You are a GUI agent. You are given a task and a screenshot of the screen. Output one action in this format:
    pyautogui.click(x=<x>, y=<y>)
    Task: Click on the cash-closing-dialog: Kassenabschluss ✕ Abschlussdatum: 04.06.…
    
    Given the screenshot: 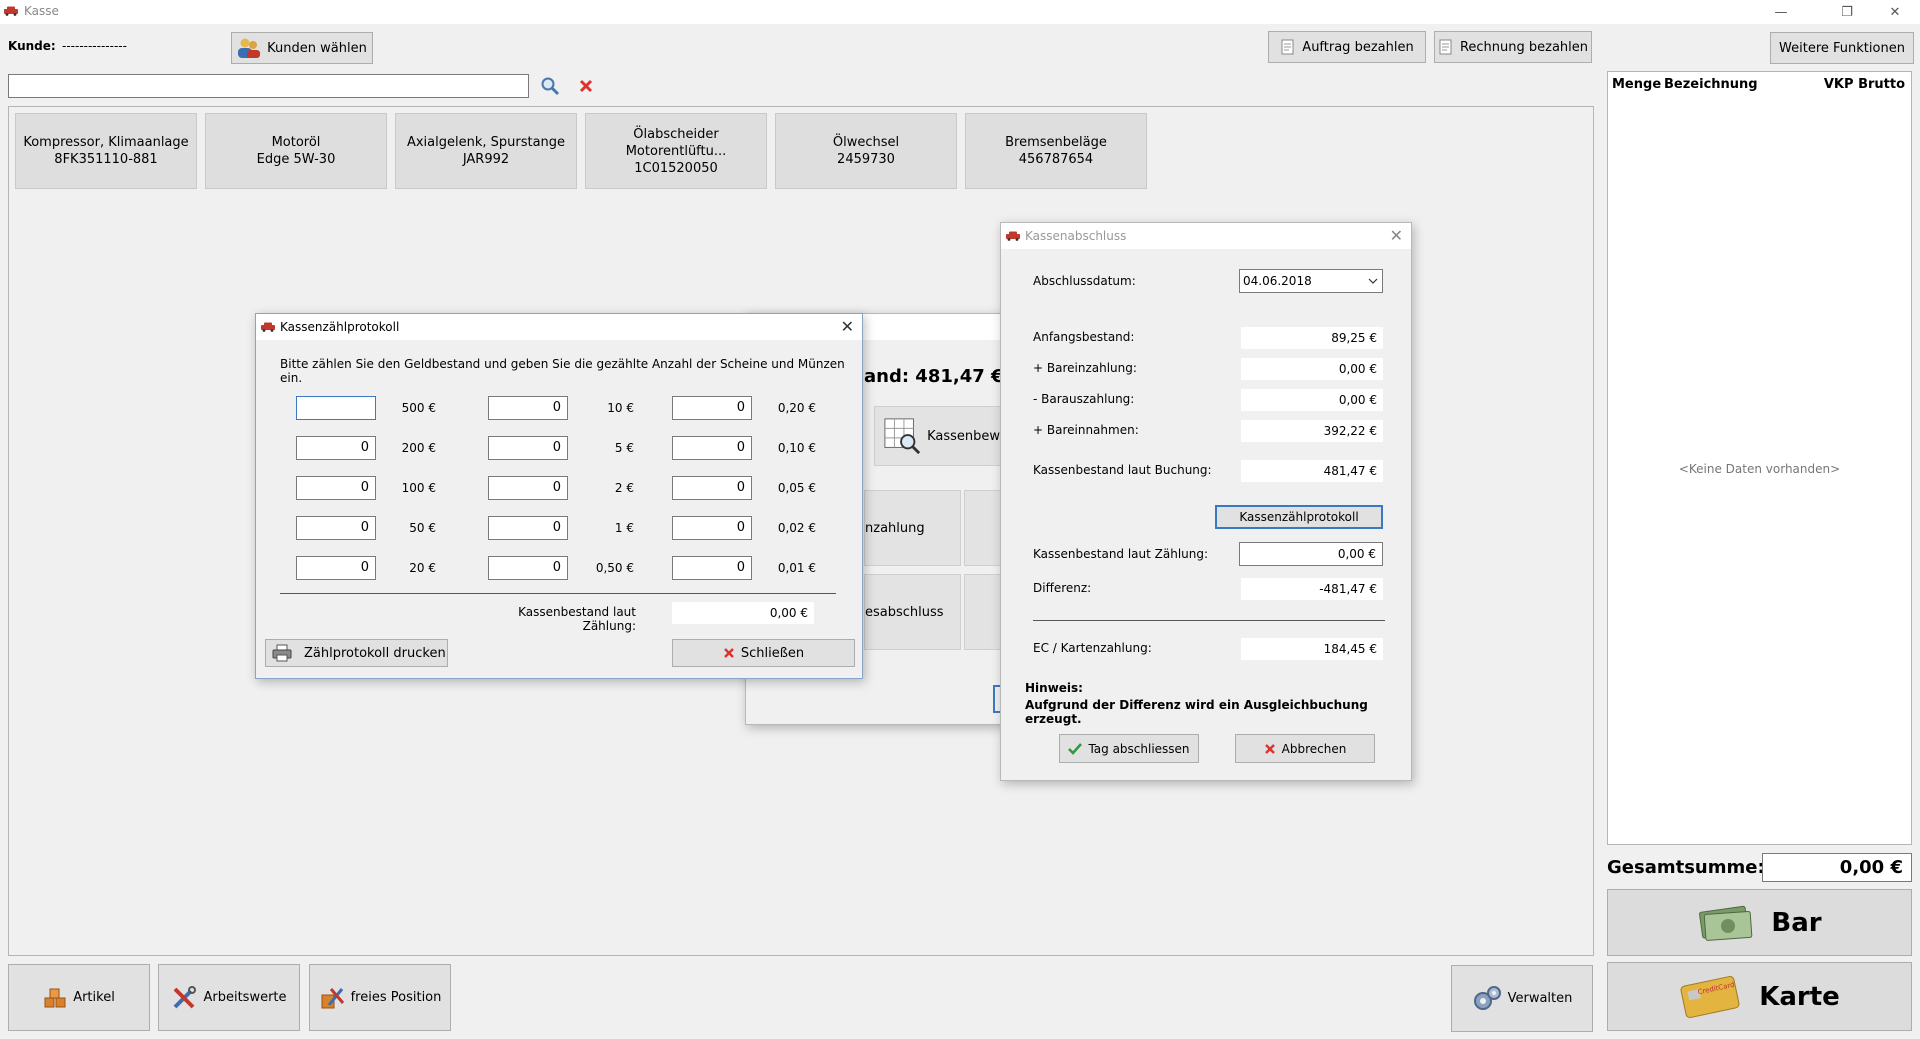 What is the action you would take?
    pyautogui.click(x=1206, y=501)
    